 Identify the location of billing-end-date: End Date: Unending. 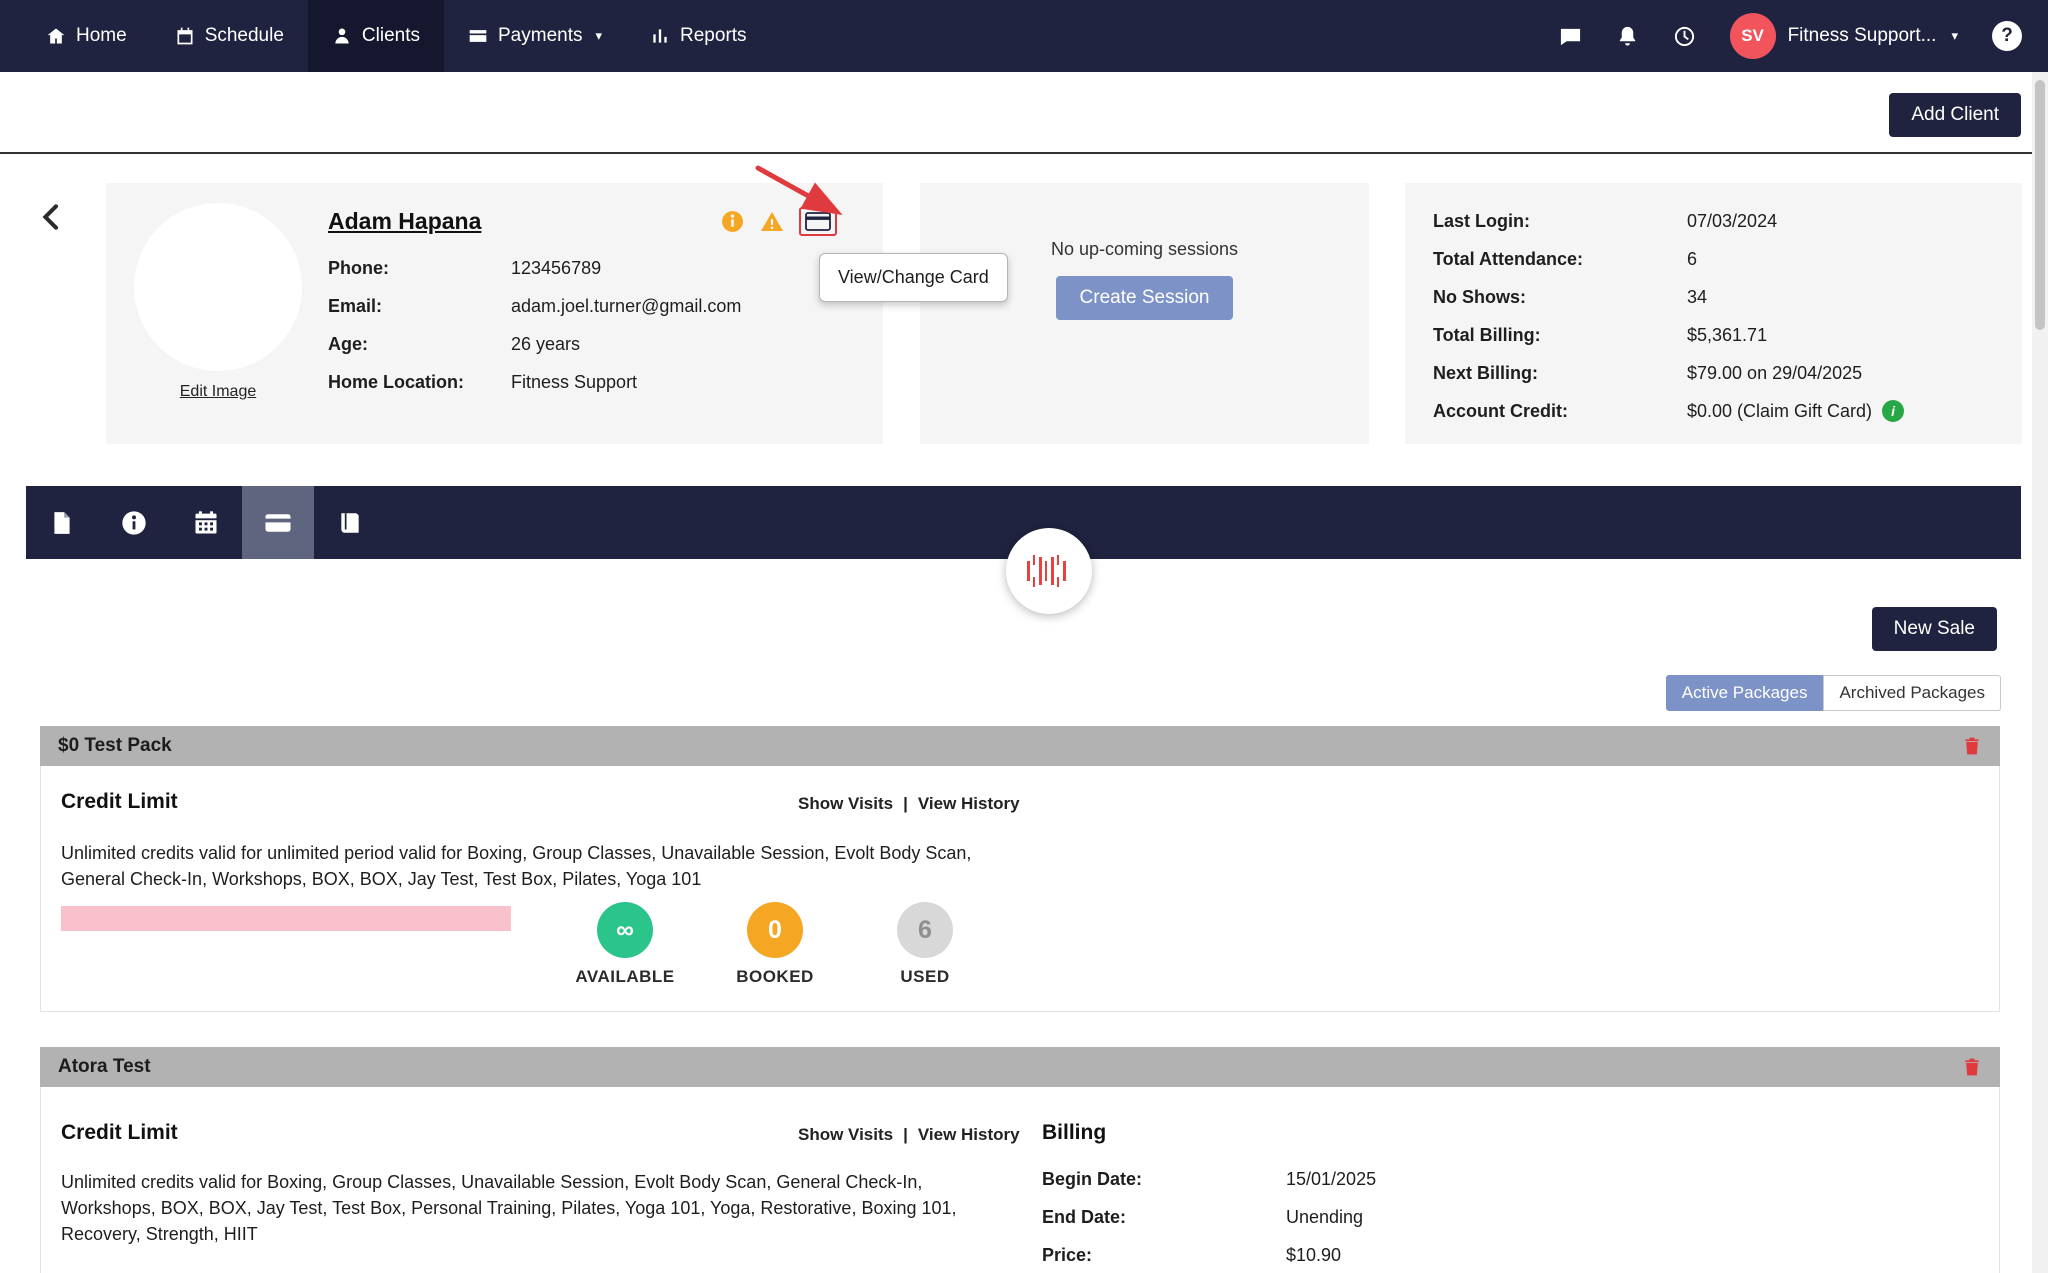
(1202, 1217).